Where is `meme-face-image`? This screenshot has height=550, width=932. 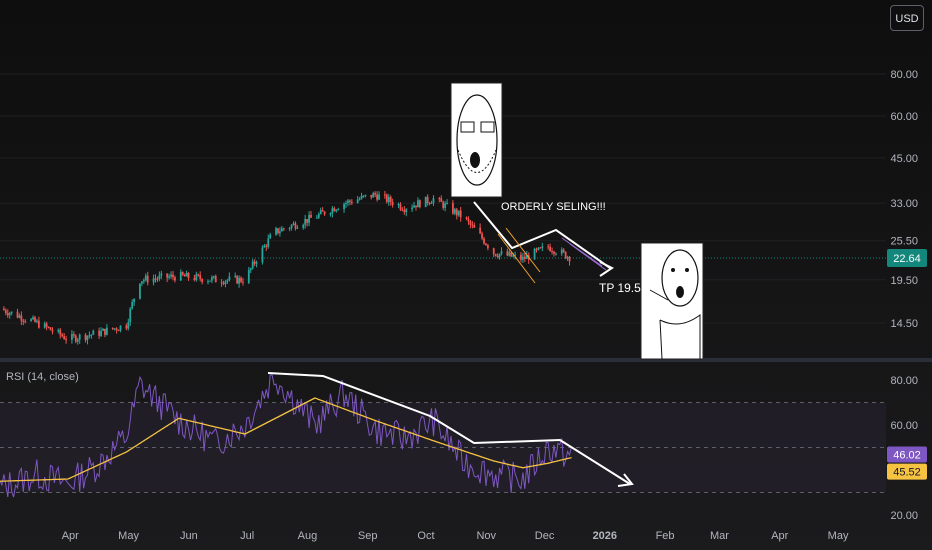
meme-face-image is located at coordinates (476, 140).